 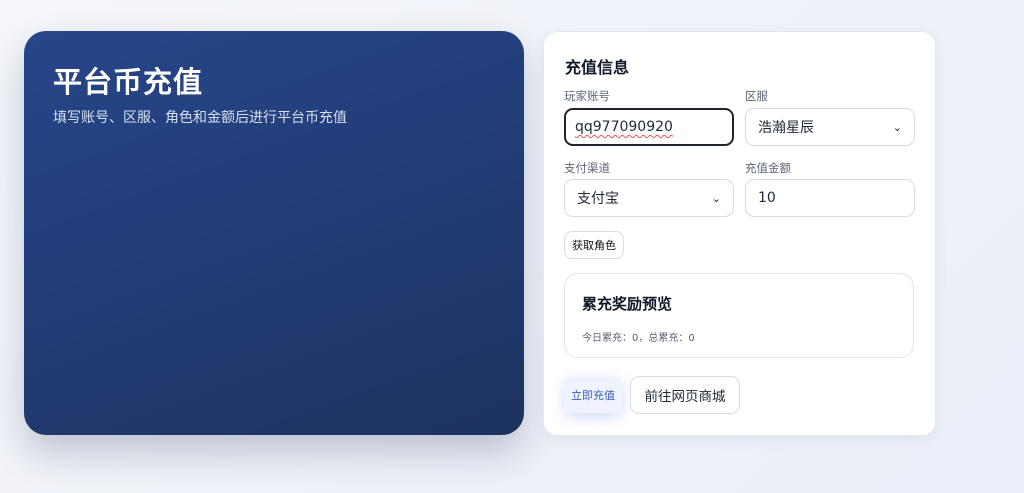 I want to click on account-label: 玩家账号, so click(x=587, y=96).